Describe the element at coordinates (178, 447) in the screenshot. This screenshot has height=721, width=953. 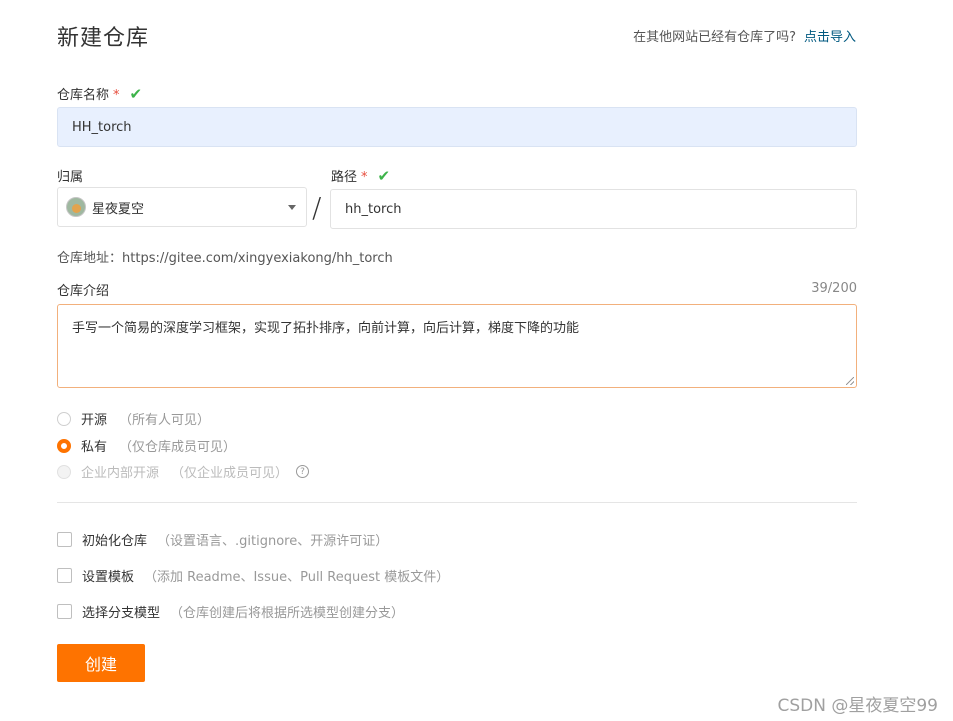
I see `radio-hint: （仅仓库成员可见）` at that location.